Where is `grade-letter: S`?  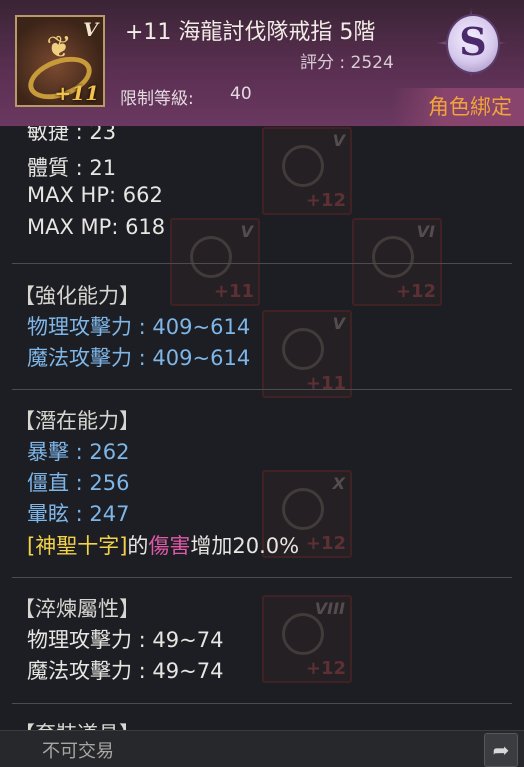
grade-letter: S is located at coordinates (473, 41).